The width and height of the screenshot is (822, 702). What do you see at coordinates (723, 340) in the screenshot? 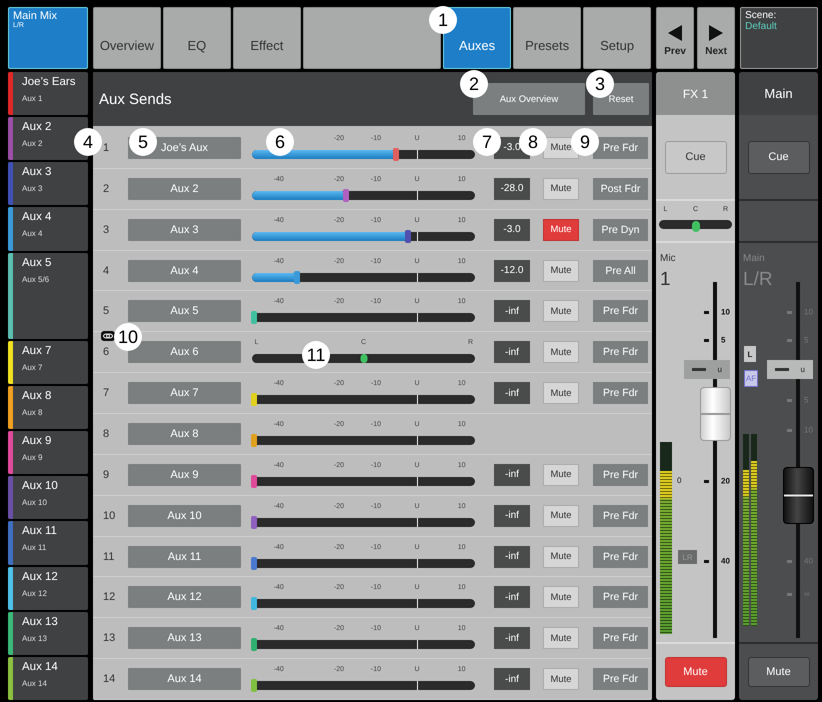
I see `fader-scale-label: 5` at bounding box center [723, 340].